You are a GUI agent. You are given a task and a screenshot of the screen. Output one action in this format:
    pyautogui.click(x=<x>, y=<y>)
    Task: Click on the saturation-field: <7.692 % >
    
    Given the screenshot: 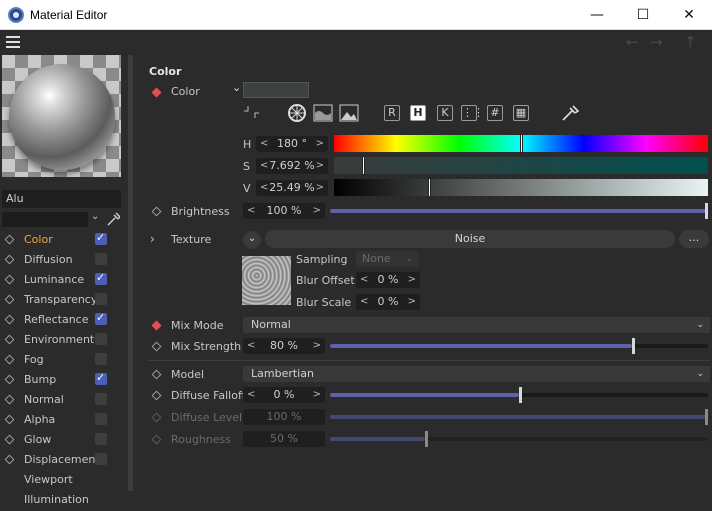 What is the action you would take?
    pyautogui.click(x=292, y=166)
    